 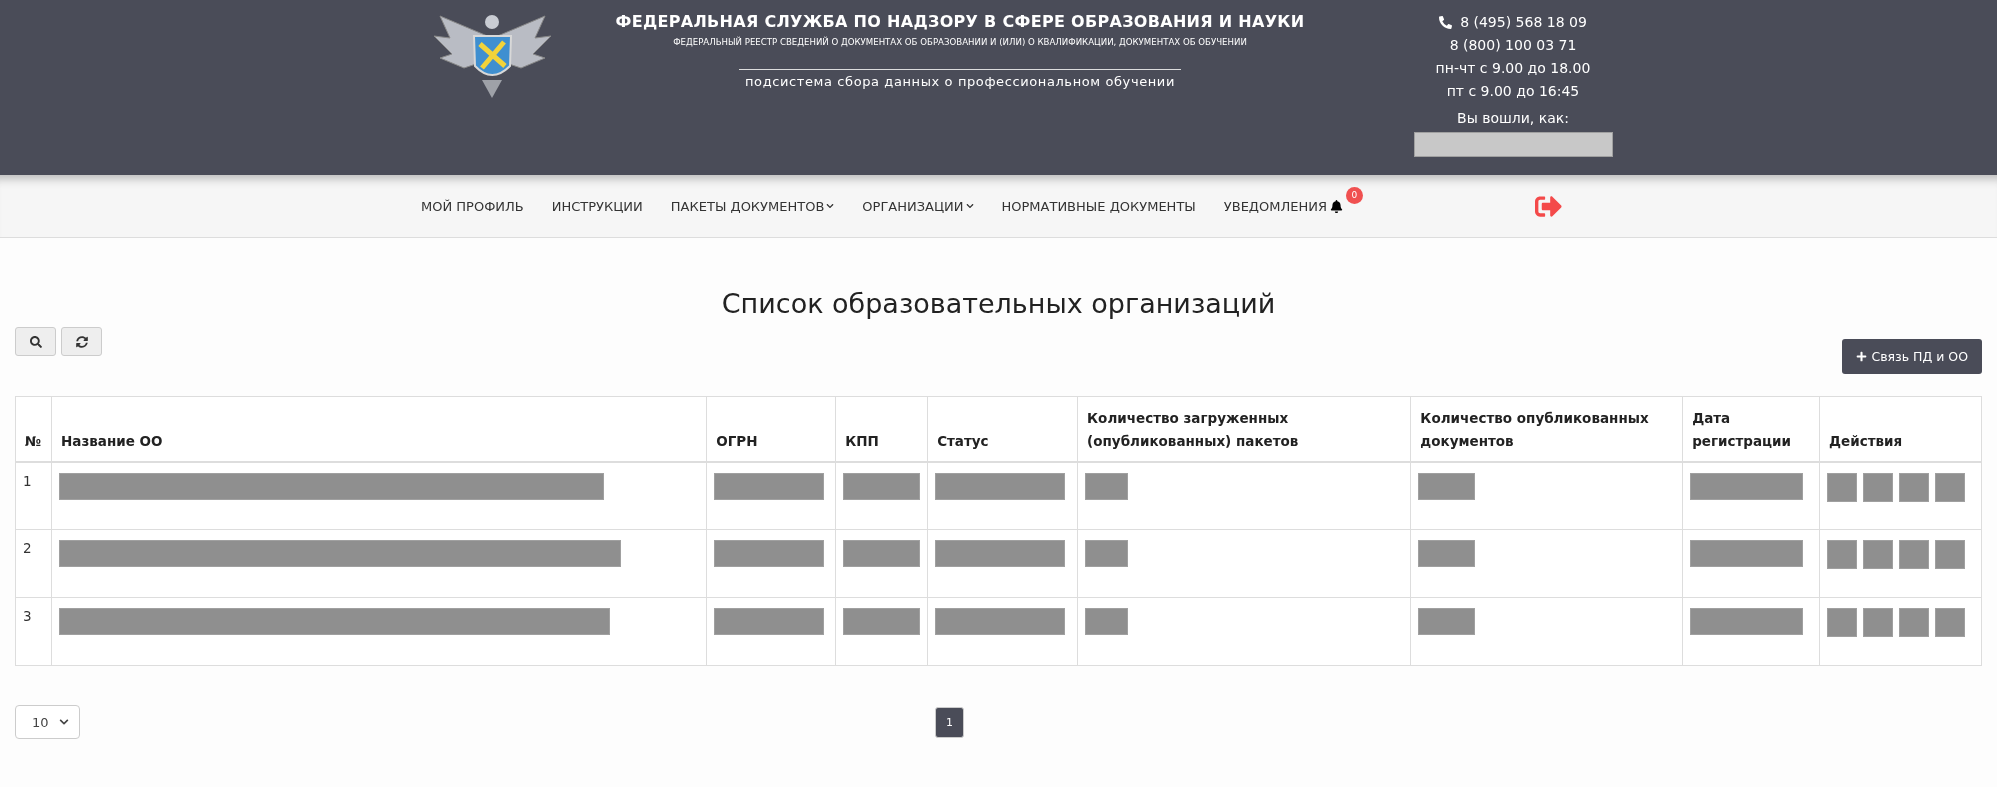 What do you see at coordinates (1513, 118) in the screenshot?
I see `login-label: Вы вошли, как:` at bounding box center [1513, 118].